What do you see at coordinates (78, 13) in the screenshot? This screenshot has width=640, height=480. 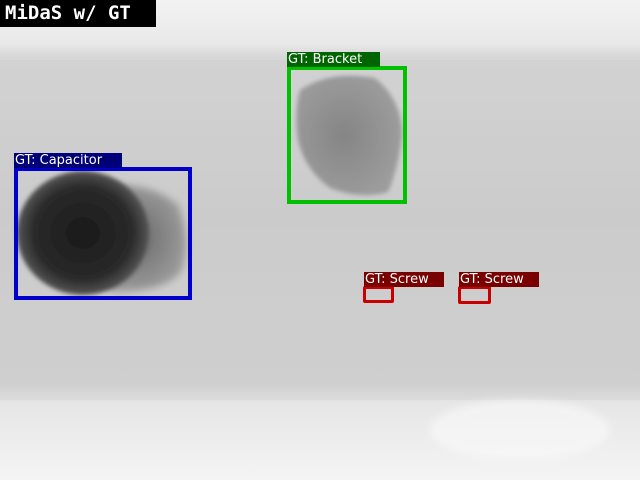 I see `title-label: MiDaS w/ GT` at bounding box center [78, 13].